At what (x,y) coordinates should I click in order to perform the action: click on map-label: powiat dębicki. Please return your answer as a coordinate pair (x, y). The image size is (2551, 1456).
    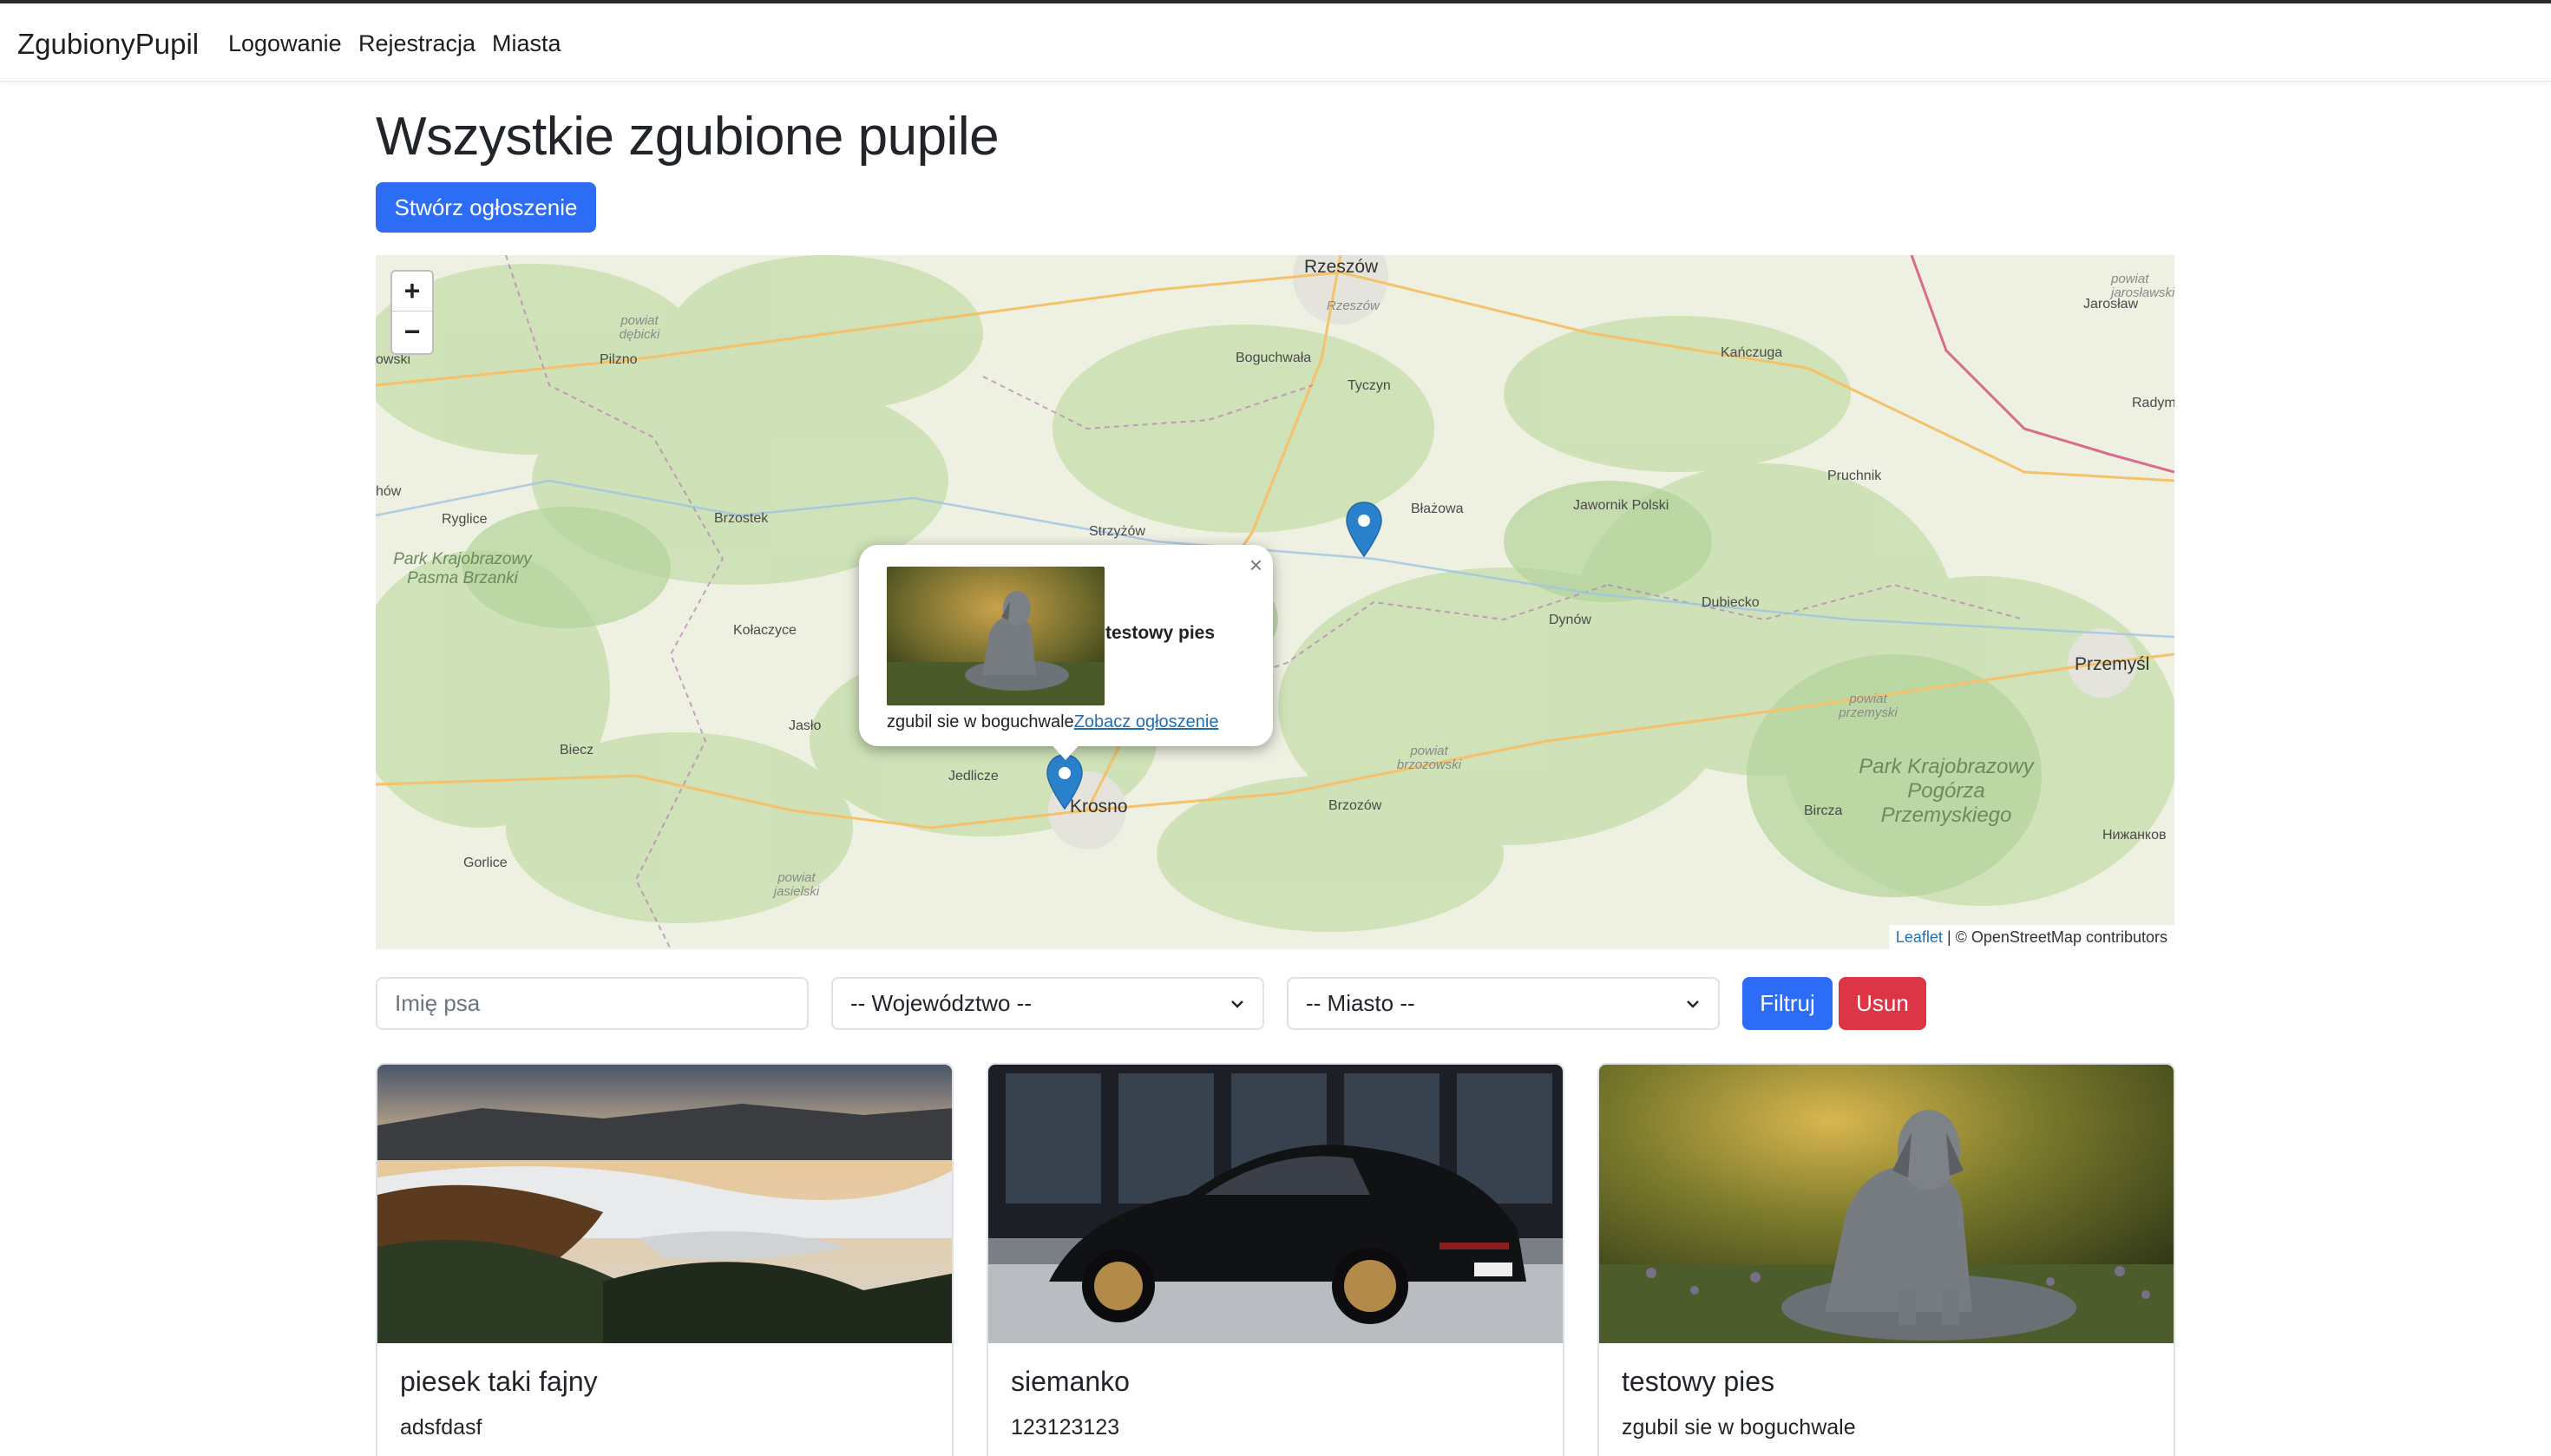
    Looking at the image, I should click on (639, 327).